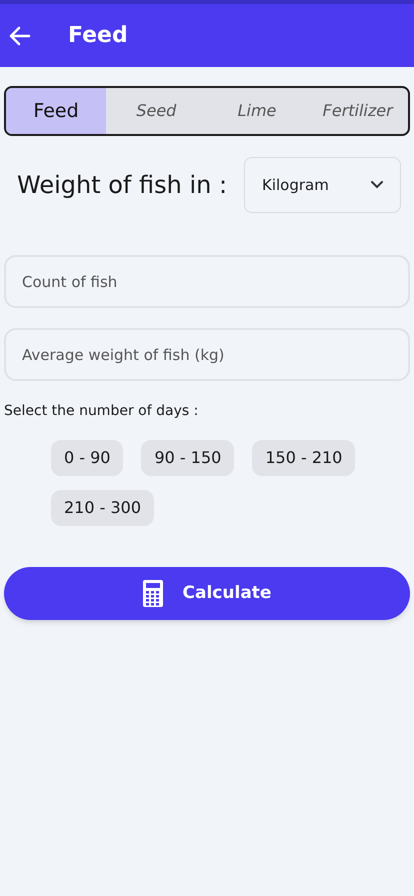 This screenshot has height=896, width=414. Describe the element at coordinates (377, 185) in the screenshot. I see `chevron-down-icon` at that location.